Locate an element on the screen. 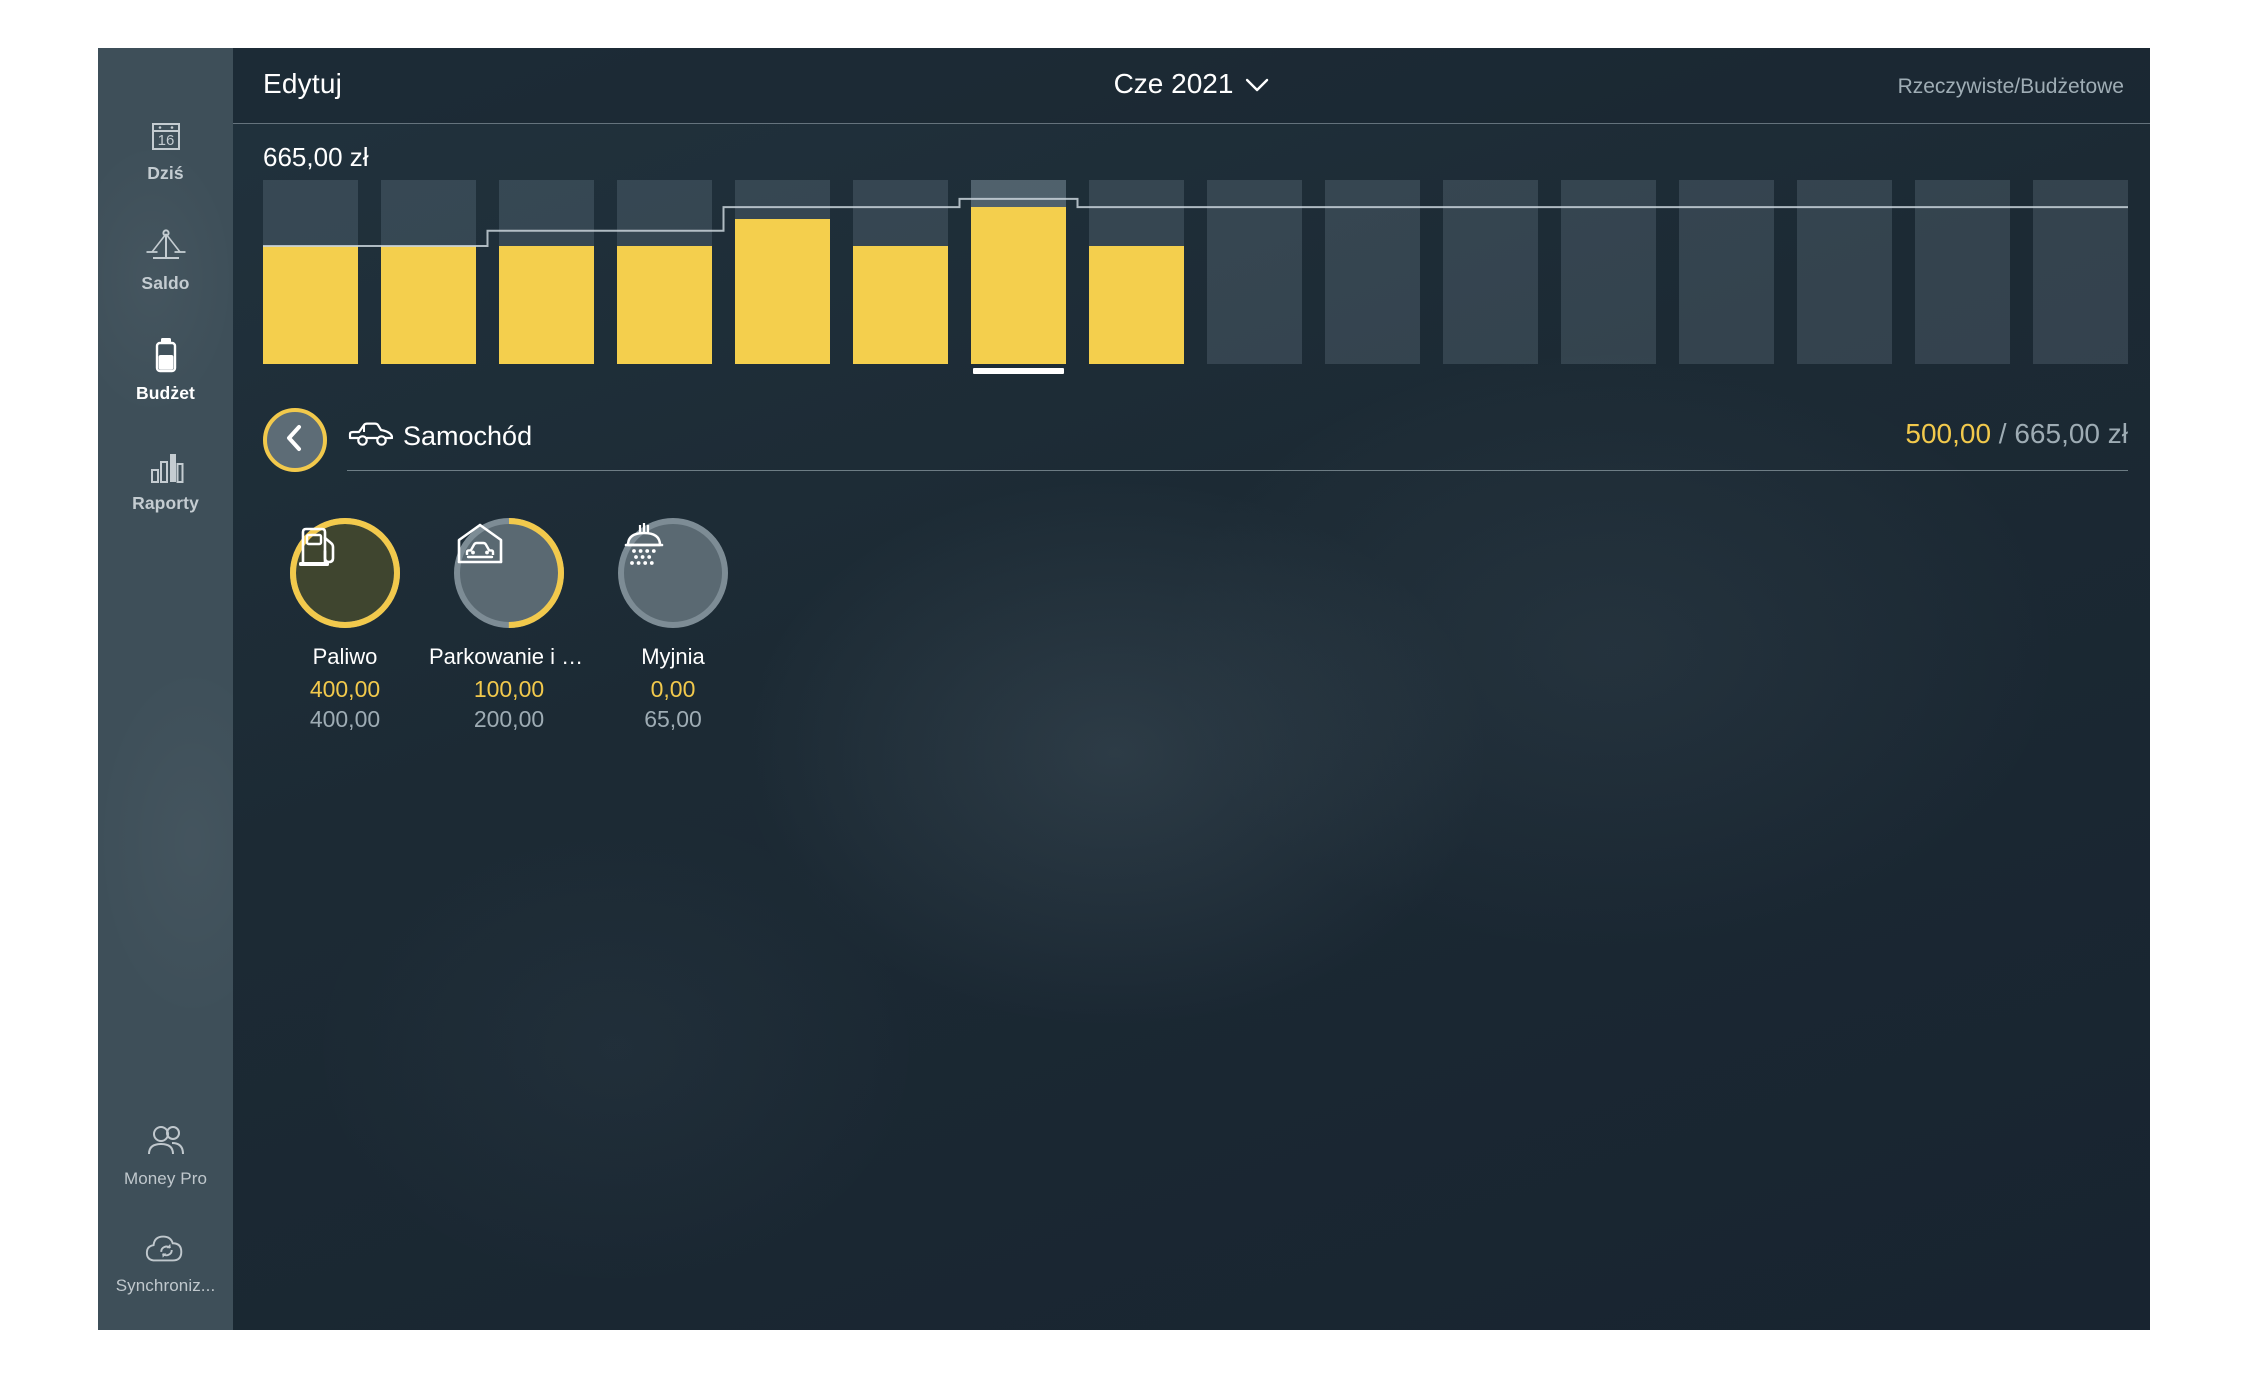 The height and width of the screenshot is (1380, 2248). edit-button: Edytuj is located at coordinates (302, 84).